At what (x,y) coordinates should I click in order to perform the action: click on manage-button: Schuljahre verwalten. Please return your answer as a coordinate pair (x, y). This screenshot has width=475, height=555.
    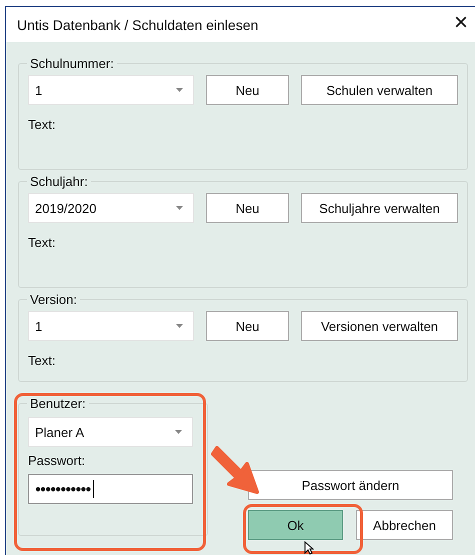
    Looking at the image, I should click on (379, 208).